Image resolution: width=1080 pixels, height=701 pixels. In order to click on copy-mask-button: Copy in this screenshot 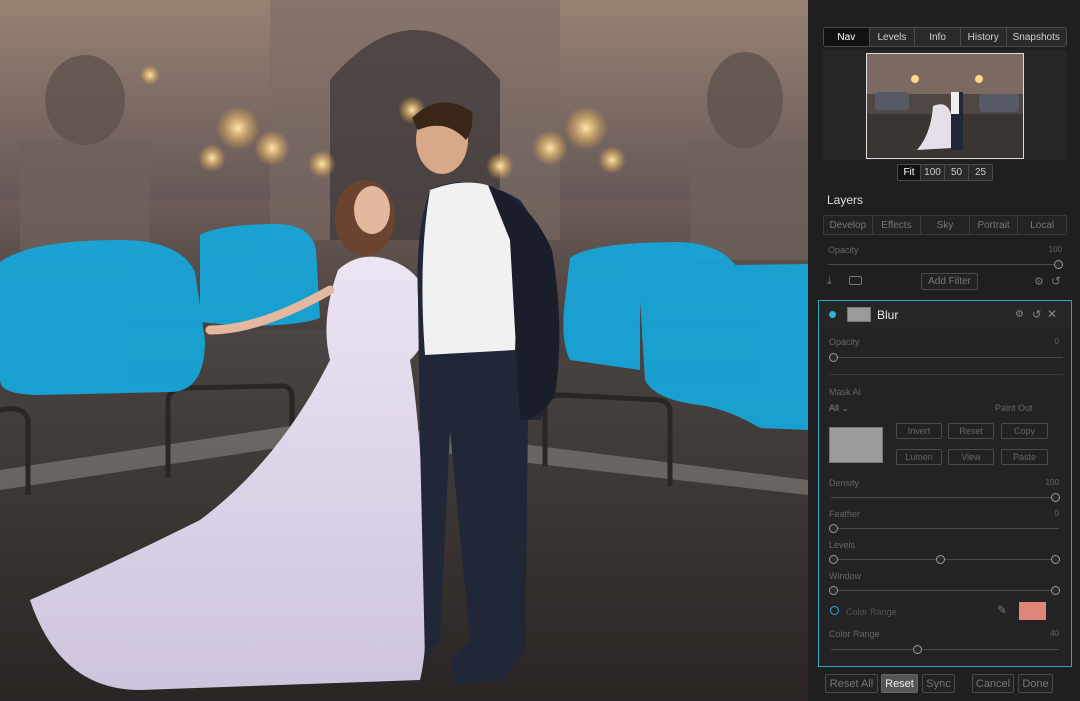, I will do `click(1024, 431)`.